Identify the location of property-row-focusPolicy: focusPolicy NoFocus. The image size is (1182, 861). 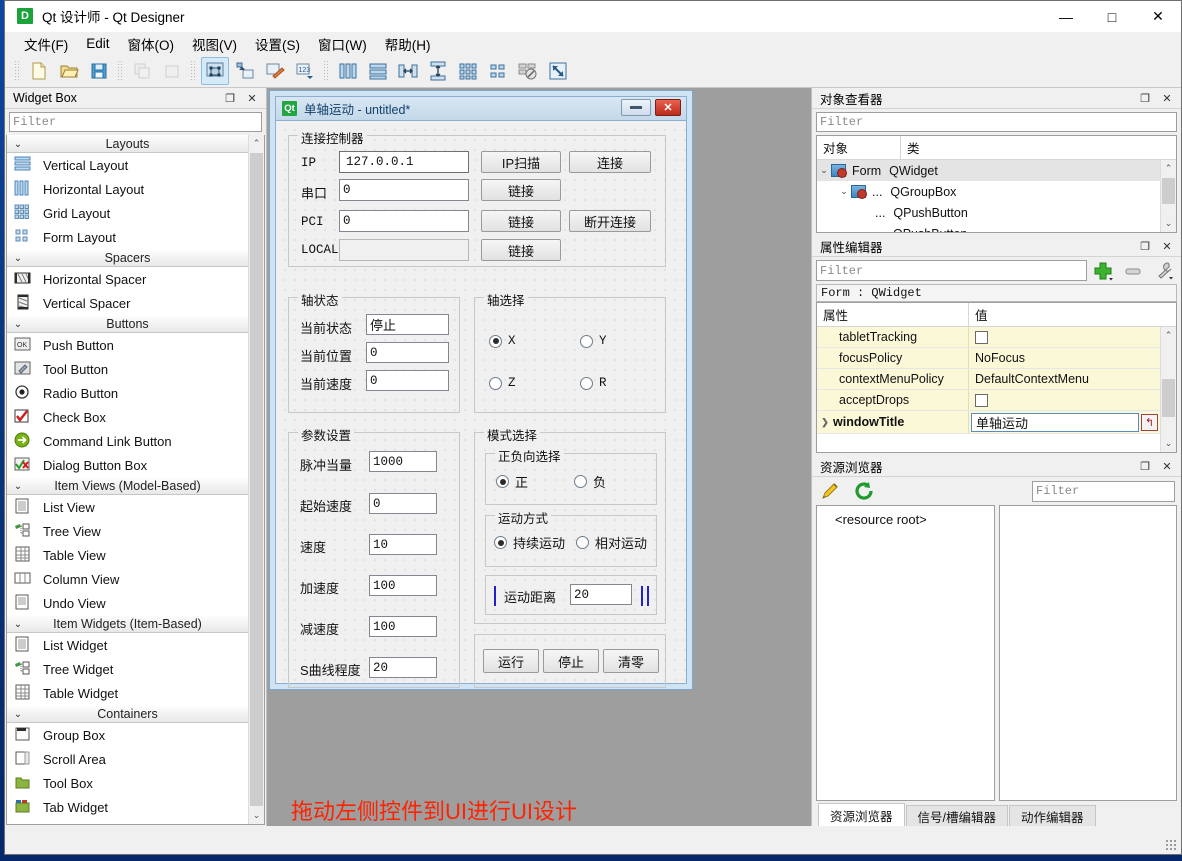
(988, 358).